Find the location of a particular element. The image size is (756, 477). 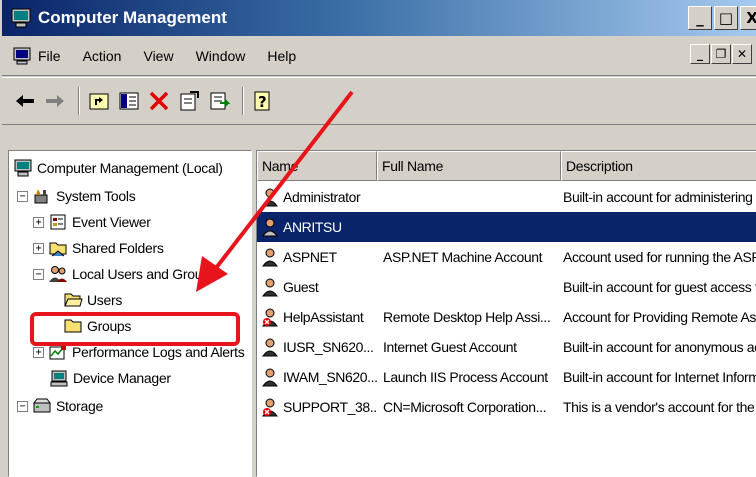

computer-icon is located at coordinates (23, 168).